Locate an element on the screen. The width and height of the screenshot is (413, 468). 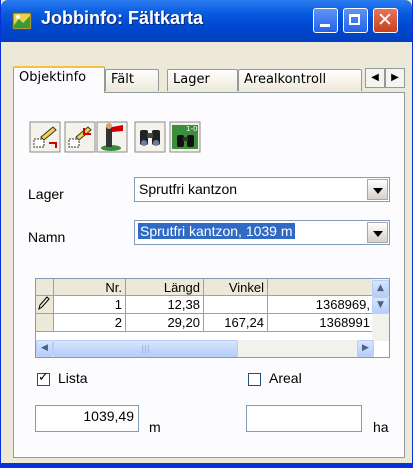
lista-checkbox: ✓ is located at coordinates (43, 378).